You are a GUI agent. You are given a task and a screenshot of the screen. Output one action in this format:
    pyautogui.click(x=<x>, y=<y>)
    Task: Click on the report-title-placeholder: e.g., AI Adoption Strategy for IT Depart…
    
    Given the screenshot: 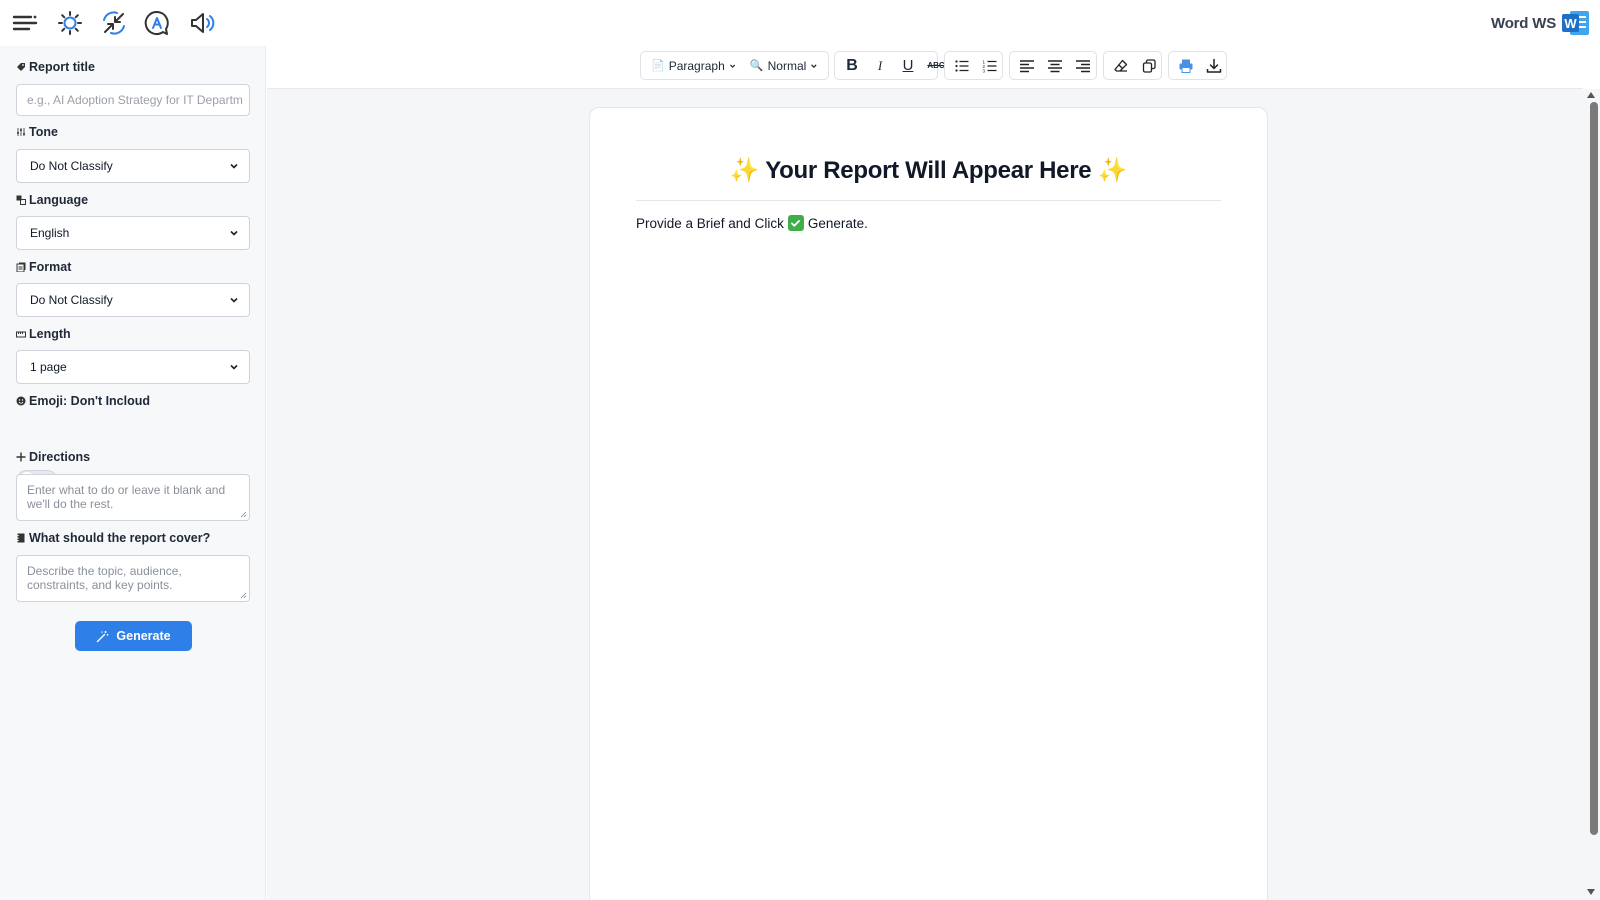 What is the action you would take?
    pyautogui.click(x=135, y=100)
    